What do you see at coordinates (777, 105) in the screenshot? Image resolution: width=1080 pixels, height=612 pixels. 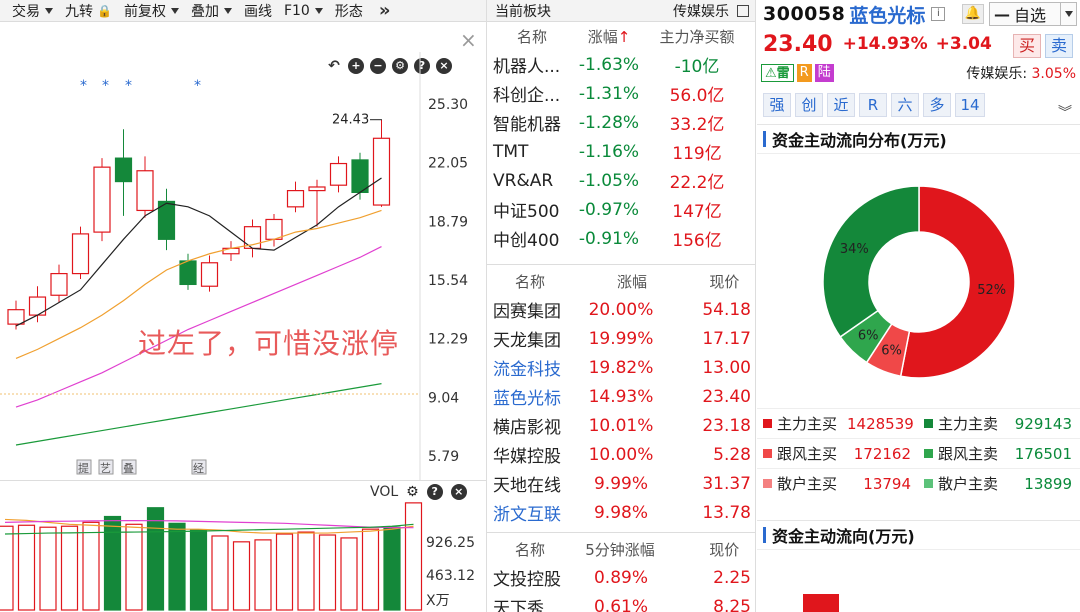 I see `function-button: 强` at bounding box center [777, 105].